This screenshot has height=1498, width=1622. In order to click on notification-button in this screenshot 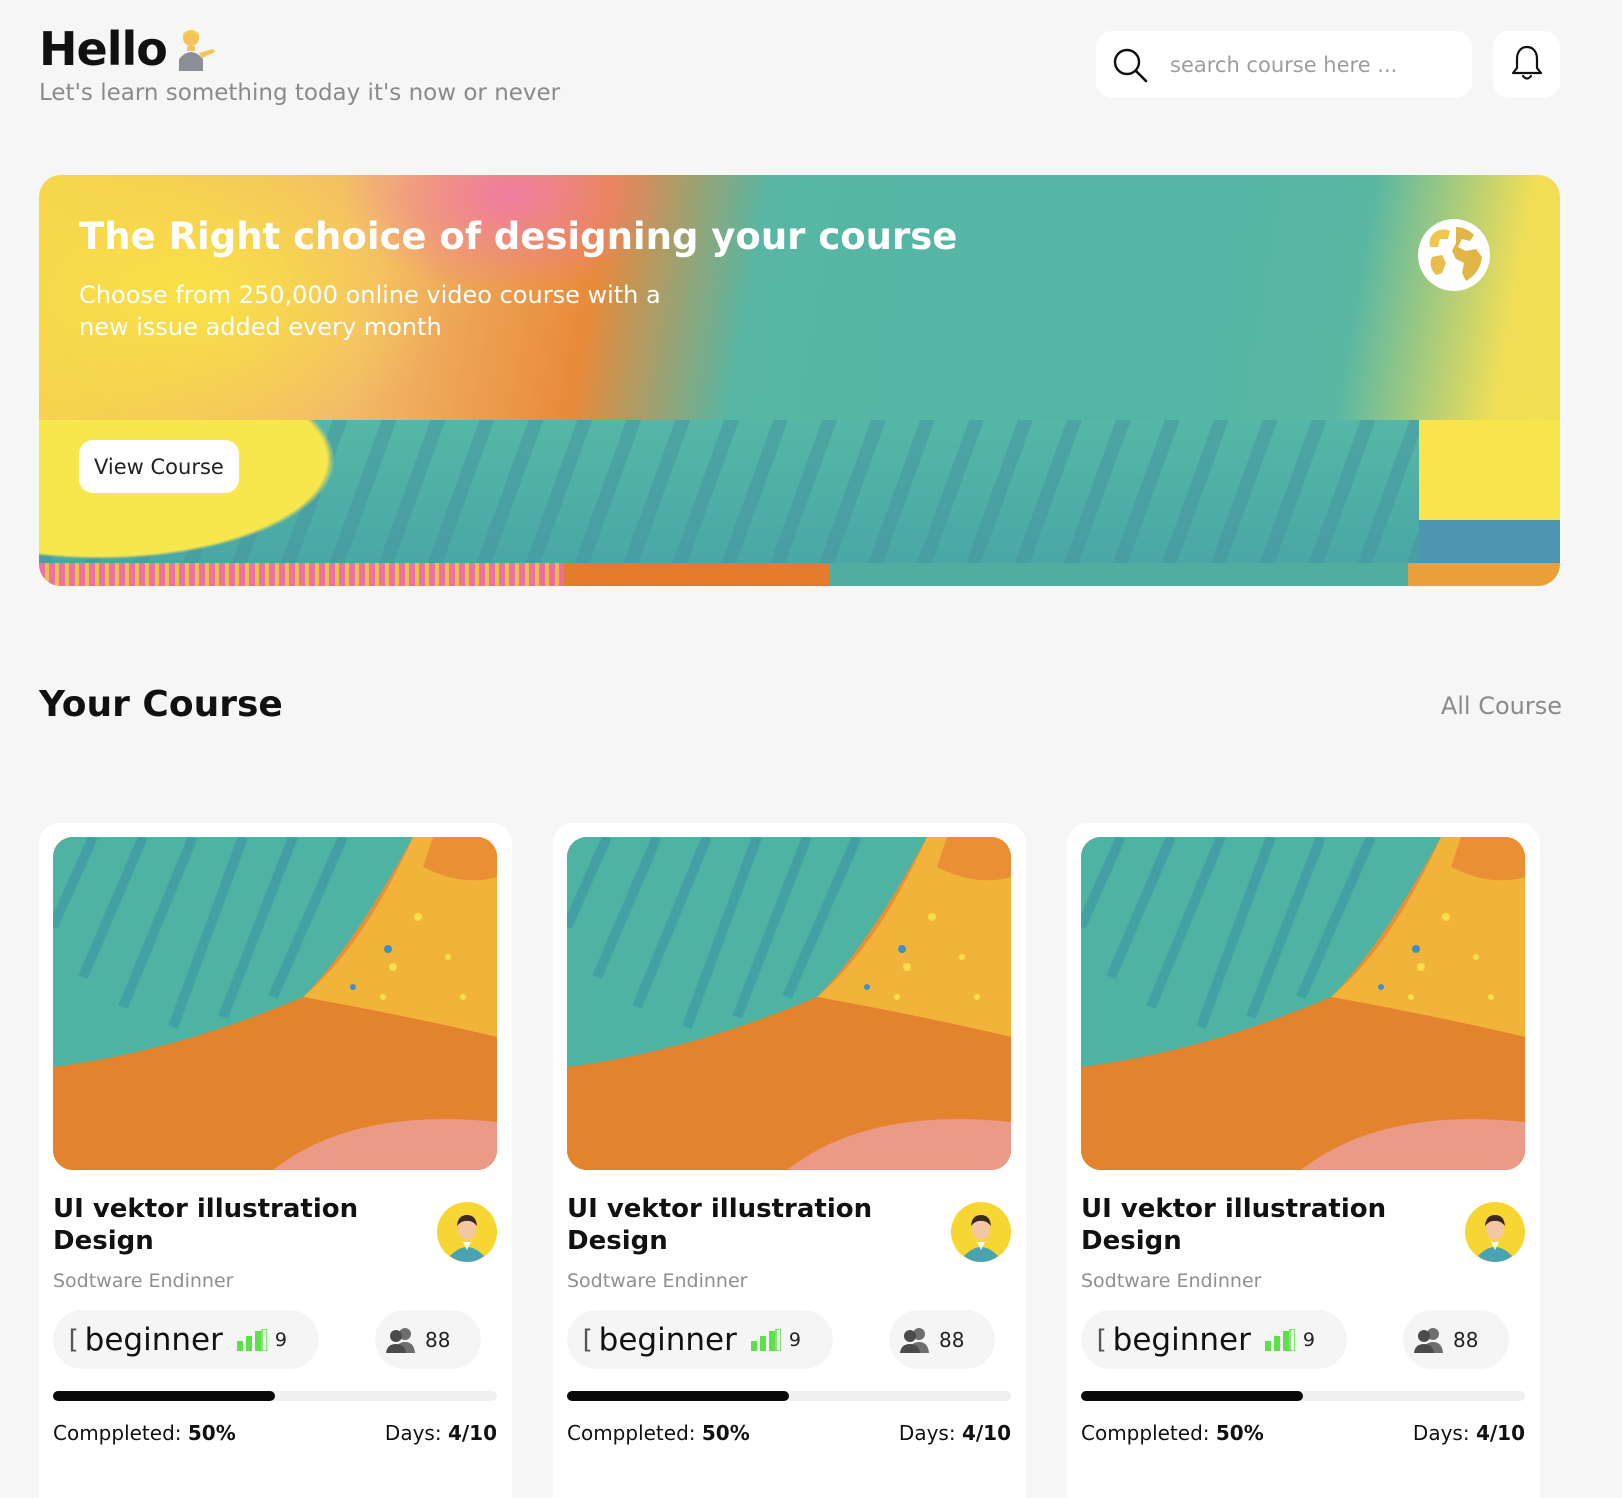, I will do `click(1526, 64)`.